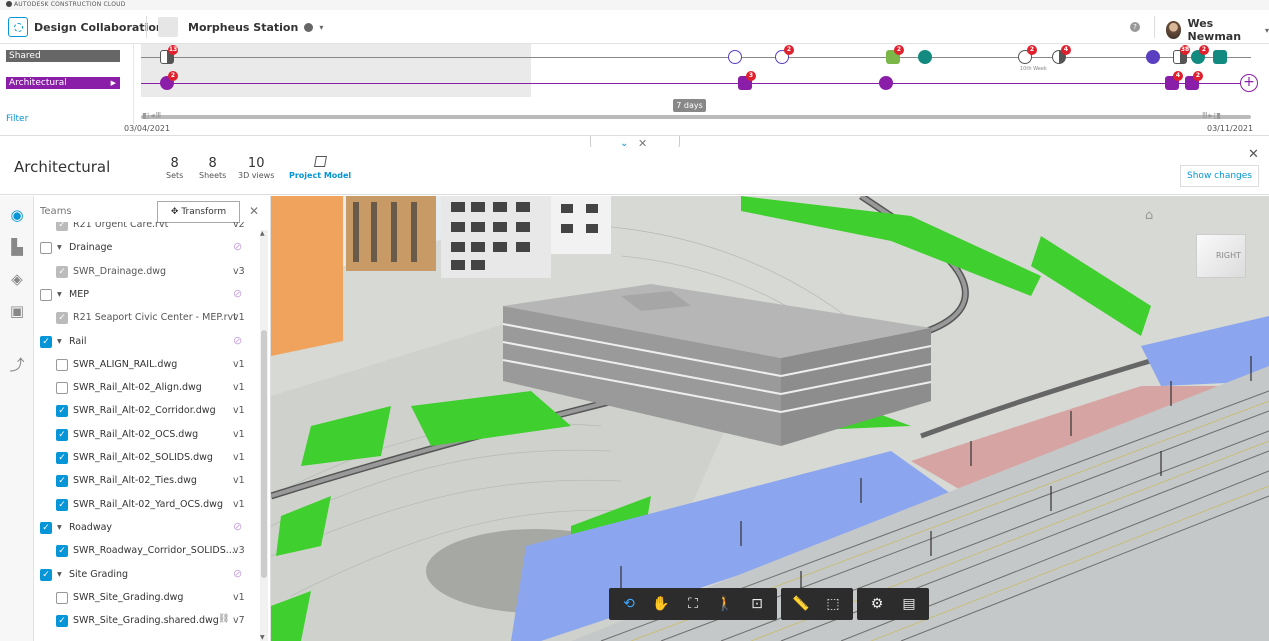 The height and width of the screenshot is (641, 1269). Describe the element at coordinates (147, 342) in the screenshot. I see `team-group-row: ✓ ▾ Rail ⊘` at that location.